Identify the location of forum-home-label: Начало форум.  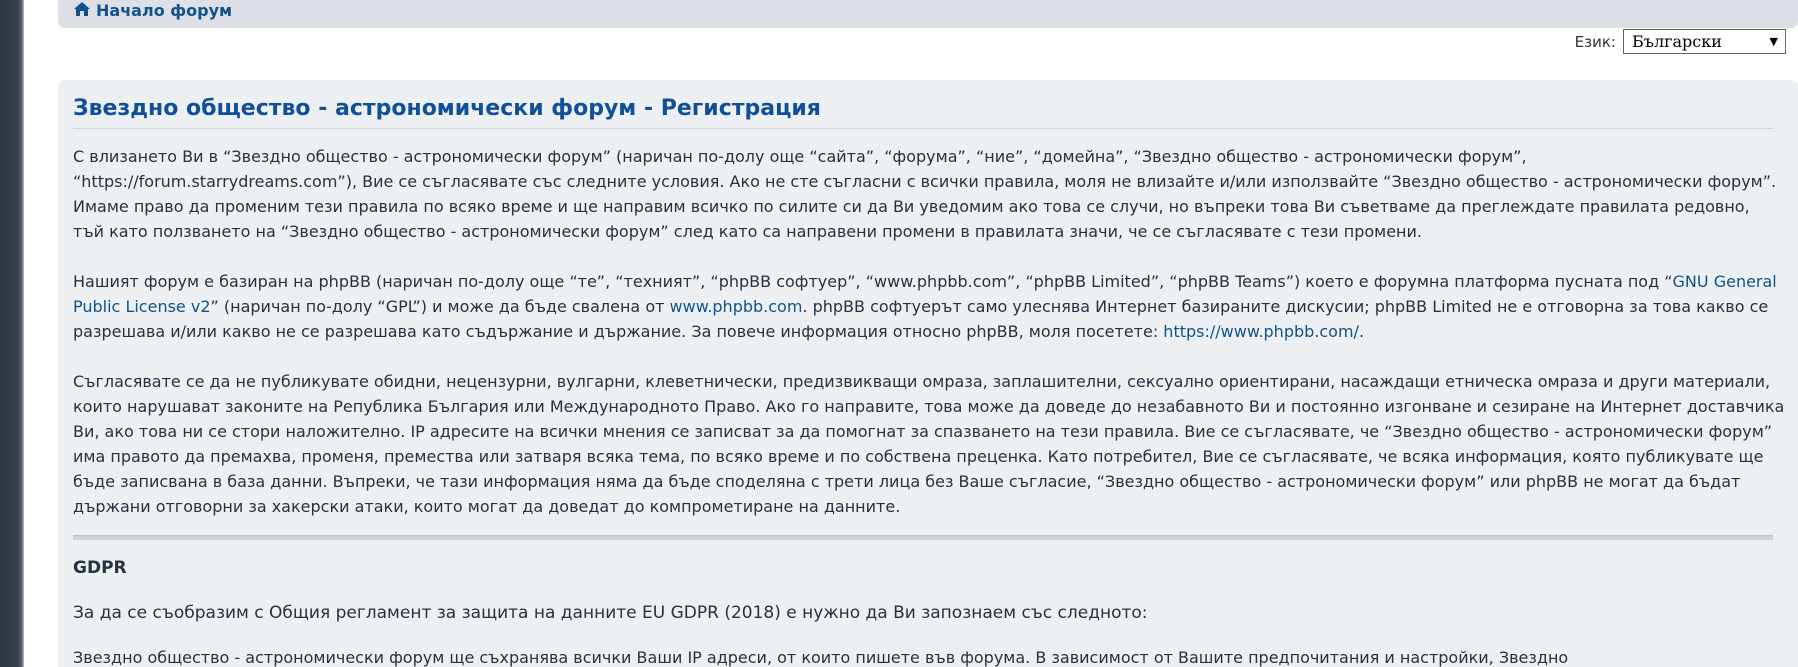
(164, 10).